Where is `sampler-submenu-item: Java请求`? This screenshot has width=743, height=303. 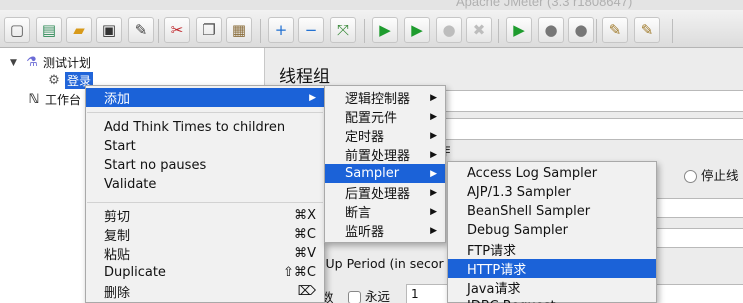
sampler-submenu-item: Java请求 is located at coordinates (552, 287).